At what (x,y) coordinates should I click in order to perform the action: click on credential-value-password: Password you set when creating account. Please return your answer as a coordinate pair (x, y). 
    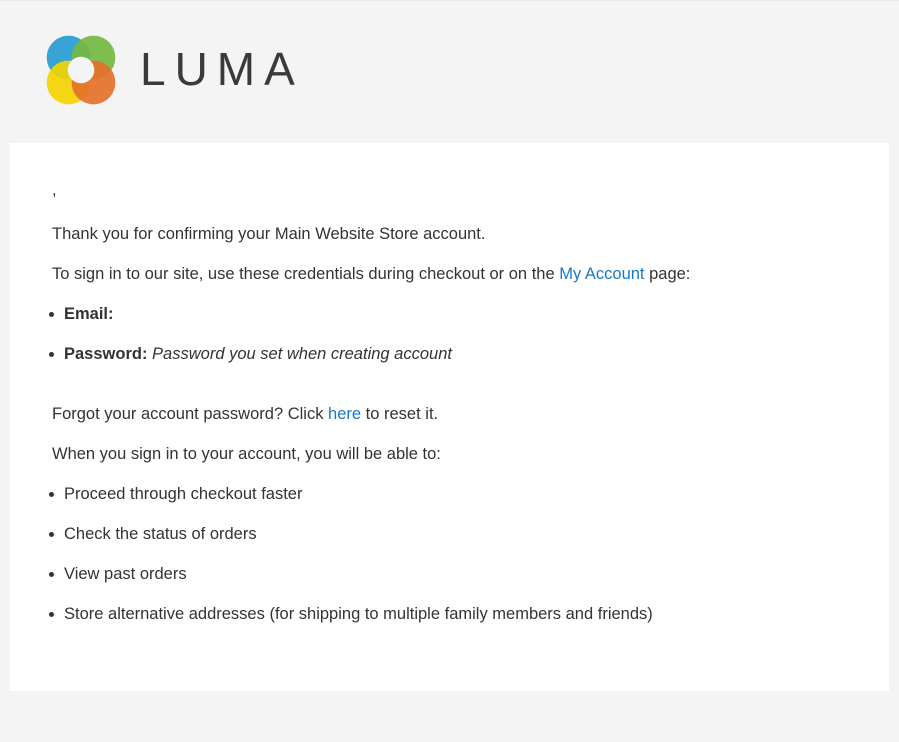
    Looking at the image, I should click on (302, 354).